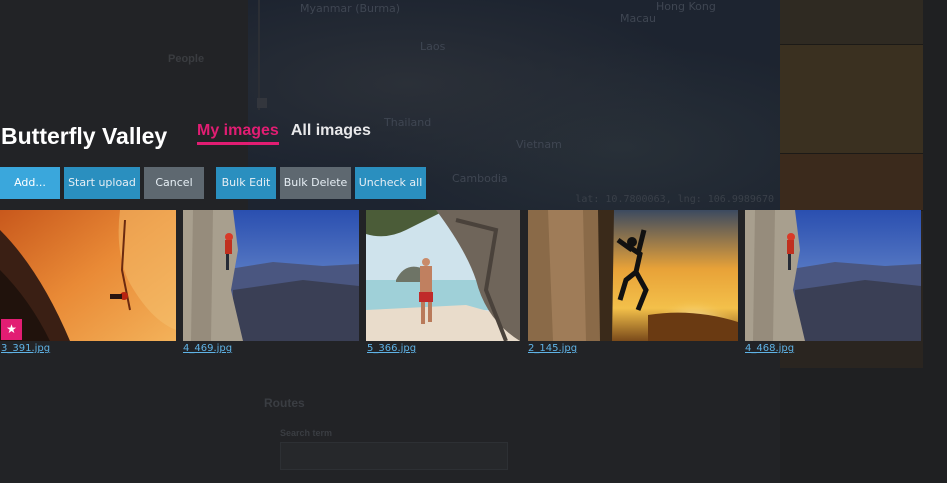 Image resolution: width=947 pixels, height=483 pixels. What do you see at coordinates (394, 456) in the screenshot?
I see `background-search-input` at bounding box center [394, 456].